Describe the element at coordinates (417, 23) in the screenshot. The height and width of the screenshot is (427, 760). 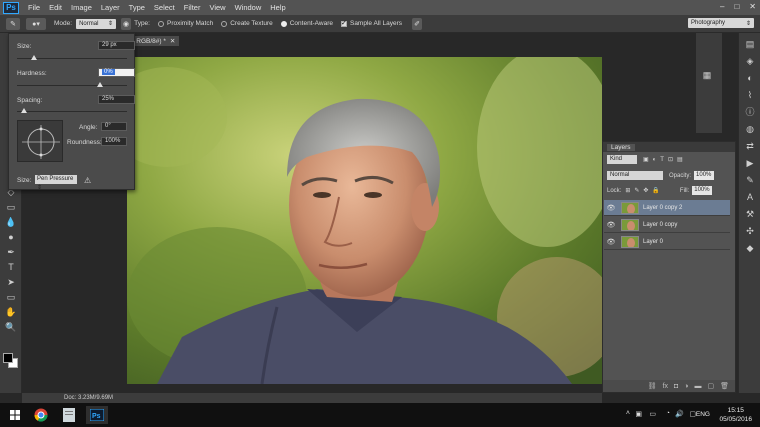
I see `pressure-size-icon: ✐` at that location.